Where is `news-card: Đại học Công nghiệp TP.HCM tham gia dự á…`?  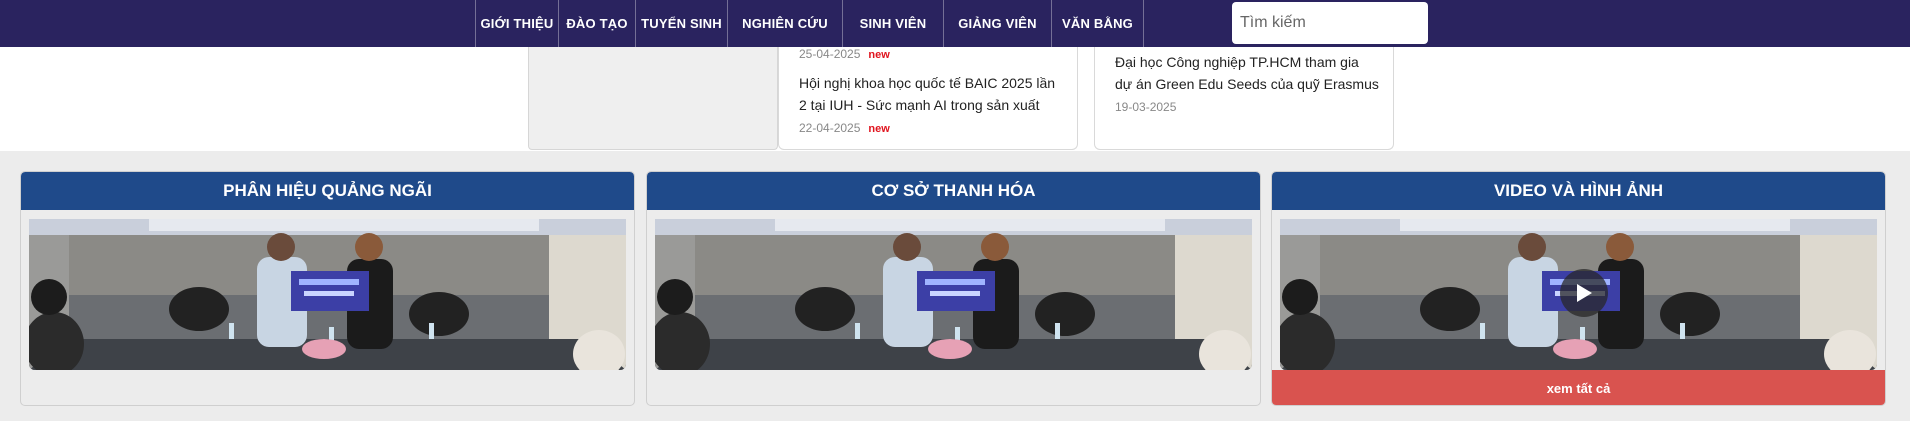
news-card: Đại học Công nghiệp TP.HCM tham gia dự á… is located at coordinates (1244, 98).